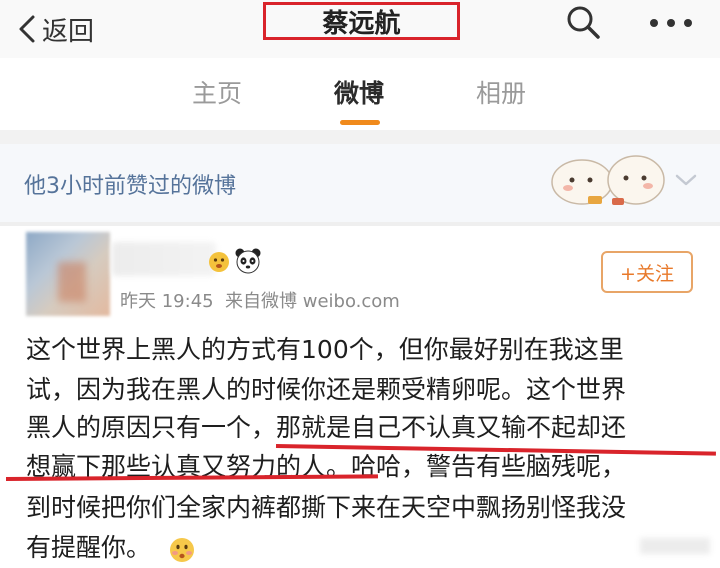 The image size is (720, 568). I want to click on more-icon, so click(671, 23).